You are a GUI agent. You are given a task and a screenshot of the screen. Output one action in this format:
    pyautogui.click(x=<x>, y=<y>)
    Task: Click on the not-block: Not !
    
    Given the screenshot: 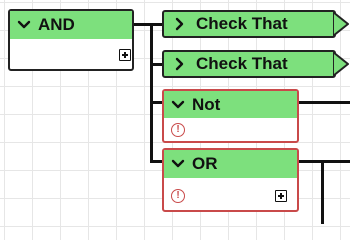 What is the action you would take?
    pyautogui.click(x=230, y=116)
    